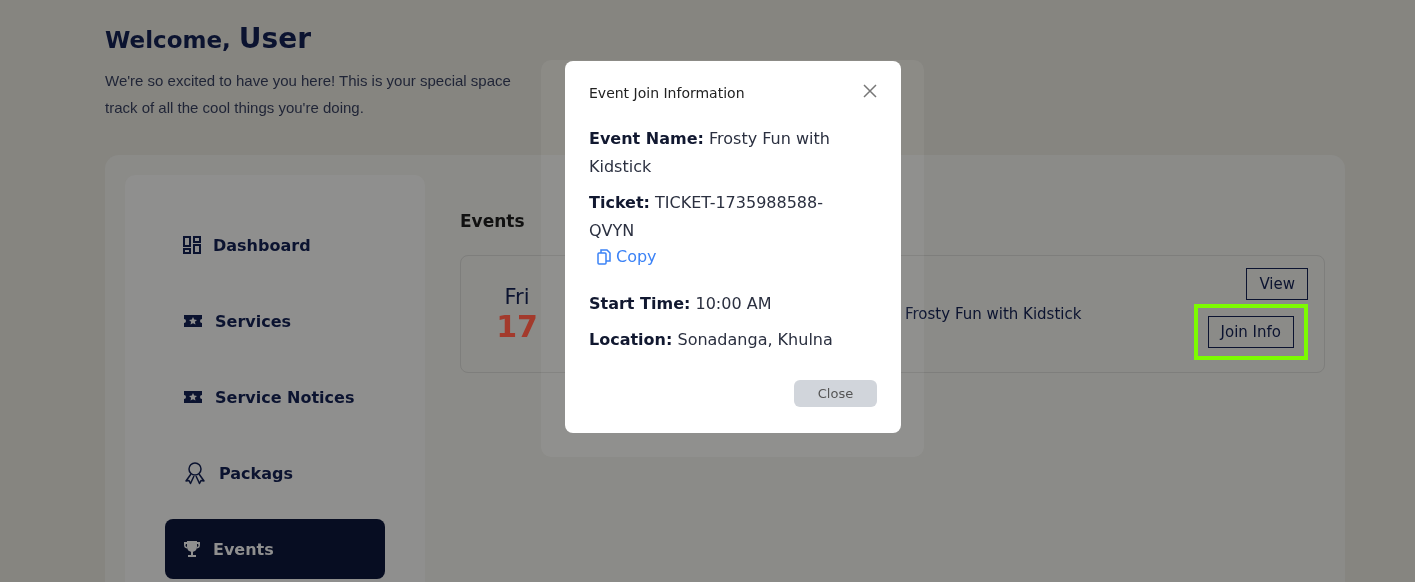 The image size is (1415, 582). I want to click on close-button: Close, so click(835, 393).